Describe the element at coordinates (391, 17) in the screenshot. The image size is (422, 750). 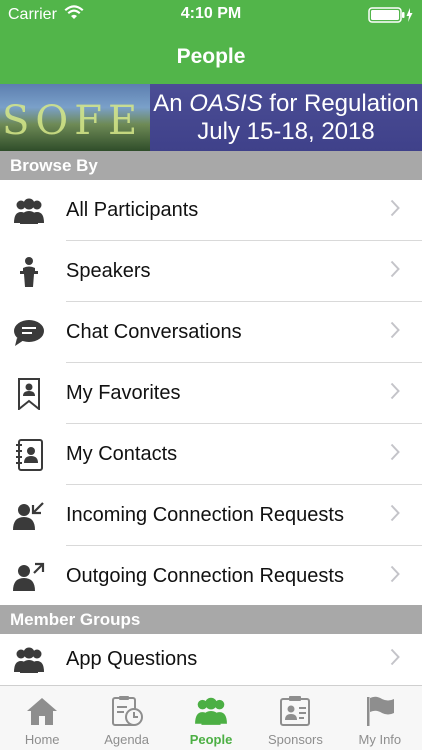
I see `battery-icon` at that location.